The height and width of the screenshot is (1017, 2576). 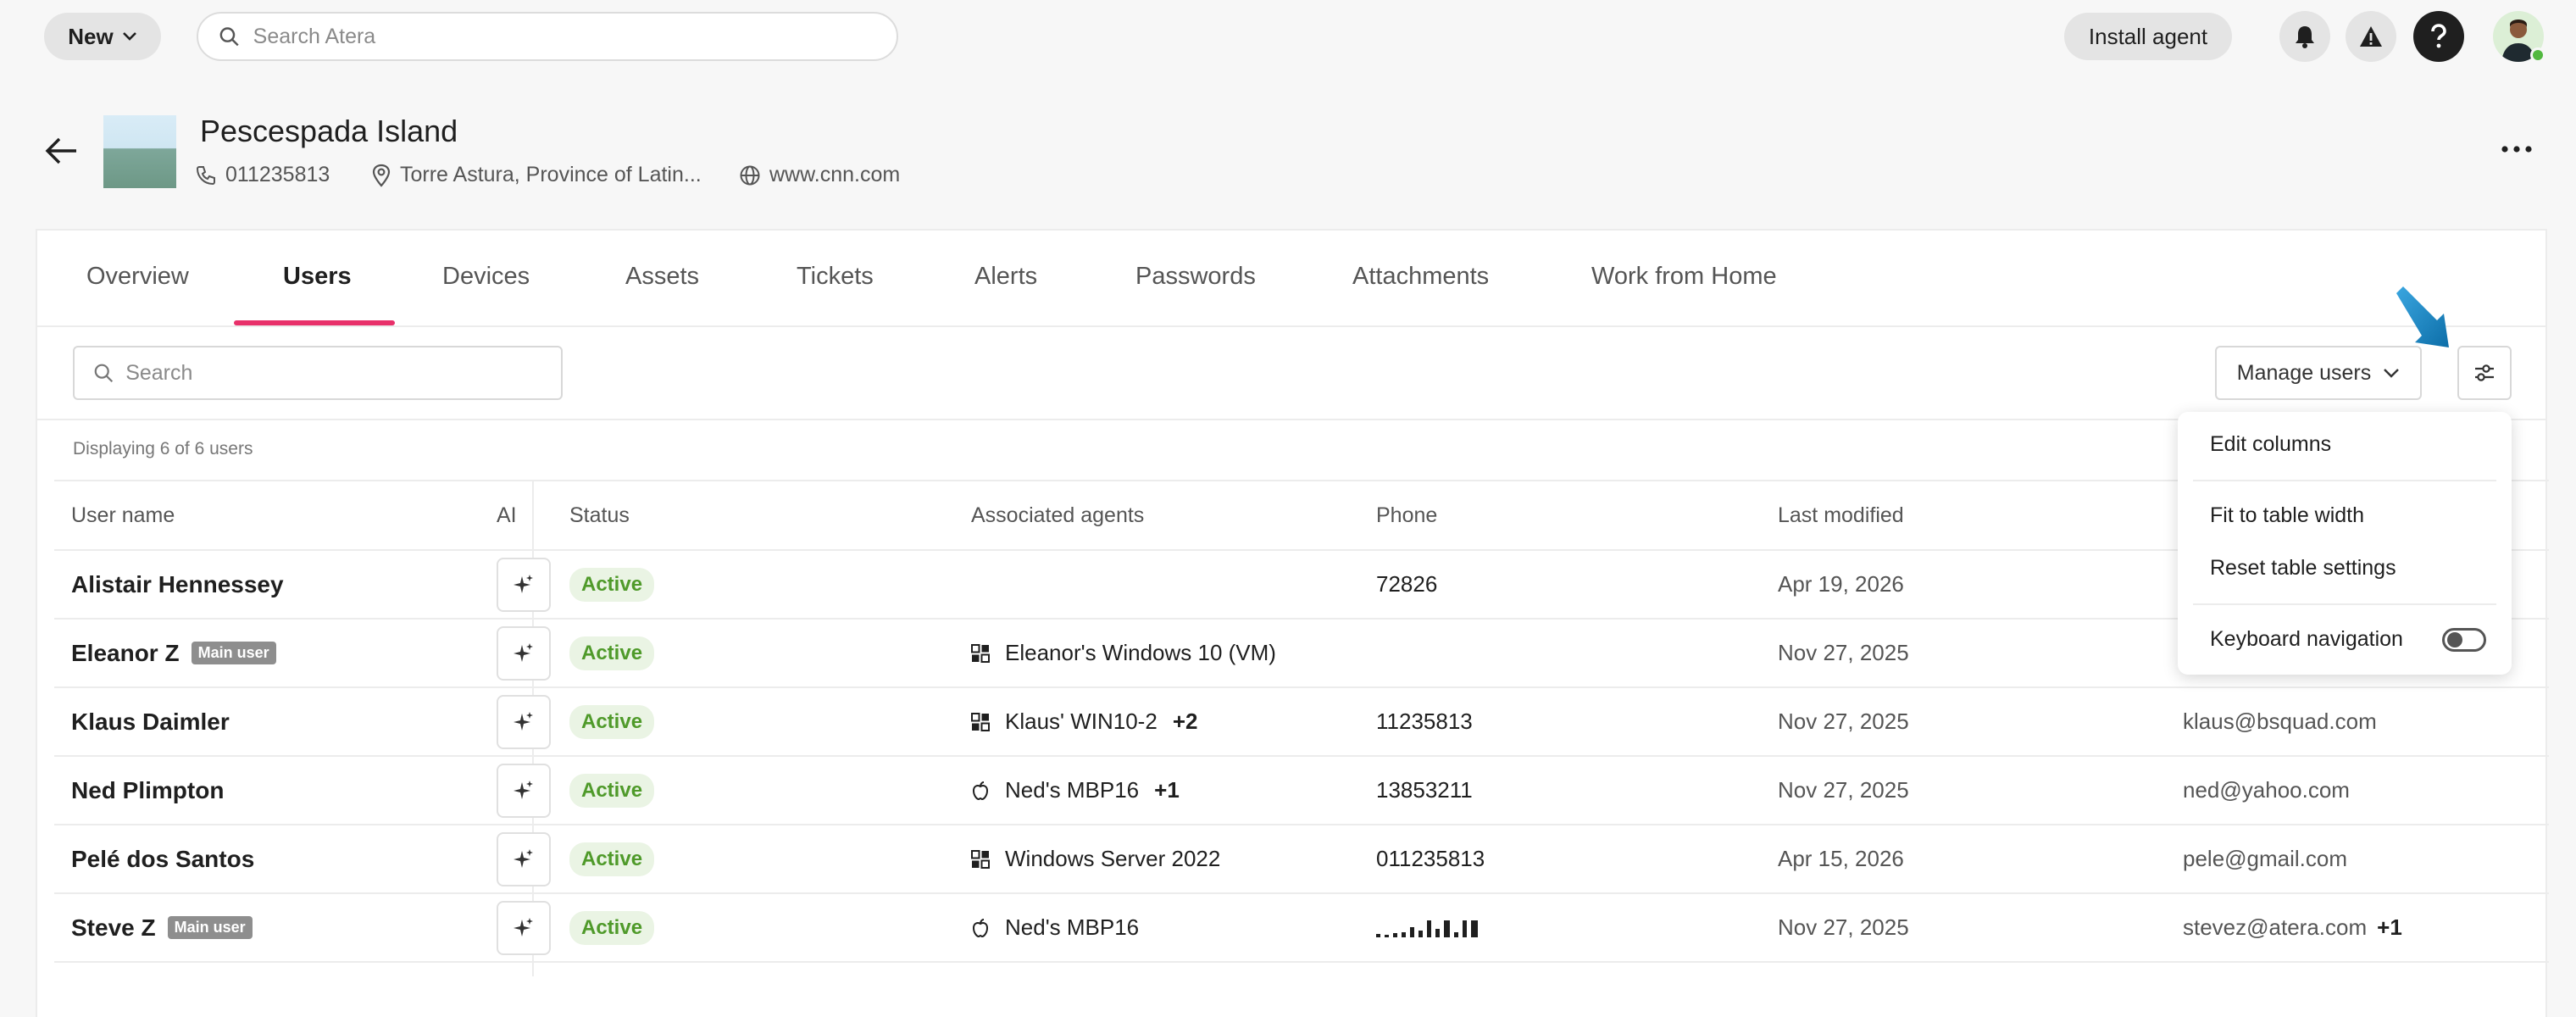 What do you see at coordinates (980, 927) in the screenshot?
I see `apple-icon` at bounding box center [980, 927].